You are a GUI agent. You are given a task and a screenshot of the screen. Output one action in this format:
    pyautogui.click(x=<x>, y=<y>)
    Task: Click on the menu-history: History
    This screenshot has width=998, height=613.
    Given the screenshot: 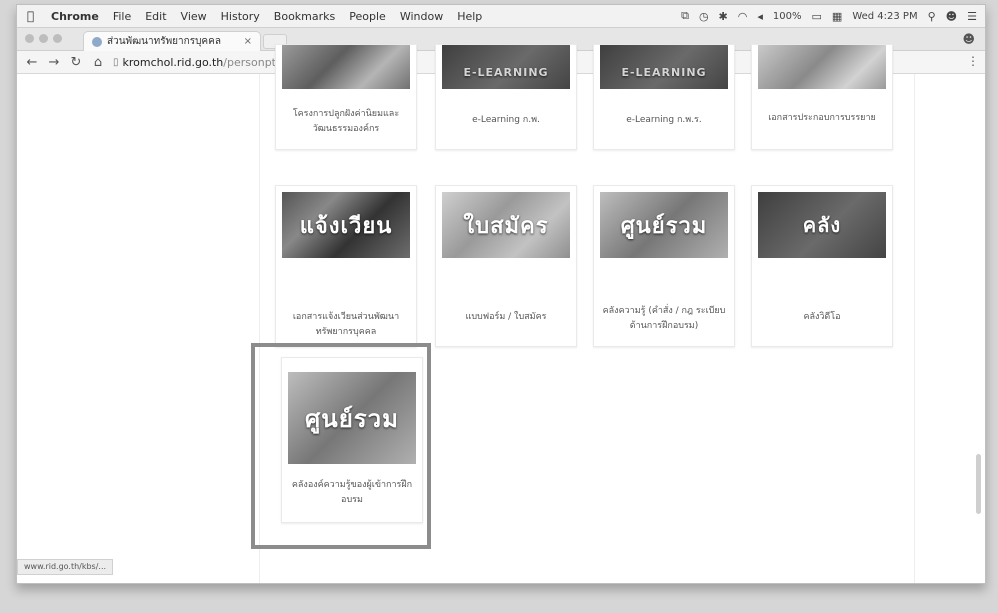 What is the action you would take?
    pyautogui.click(x=240, y=16)
    